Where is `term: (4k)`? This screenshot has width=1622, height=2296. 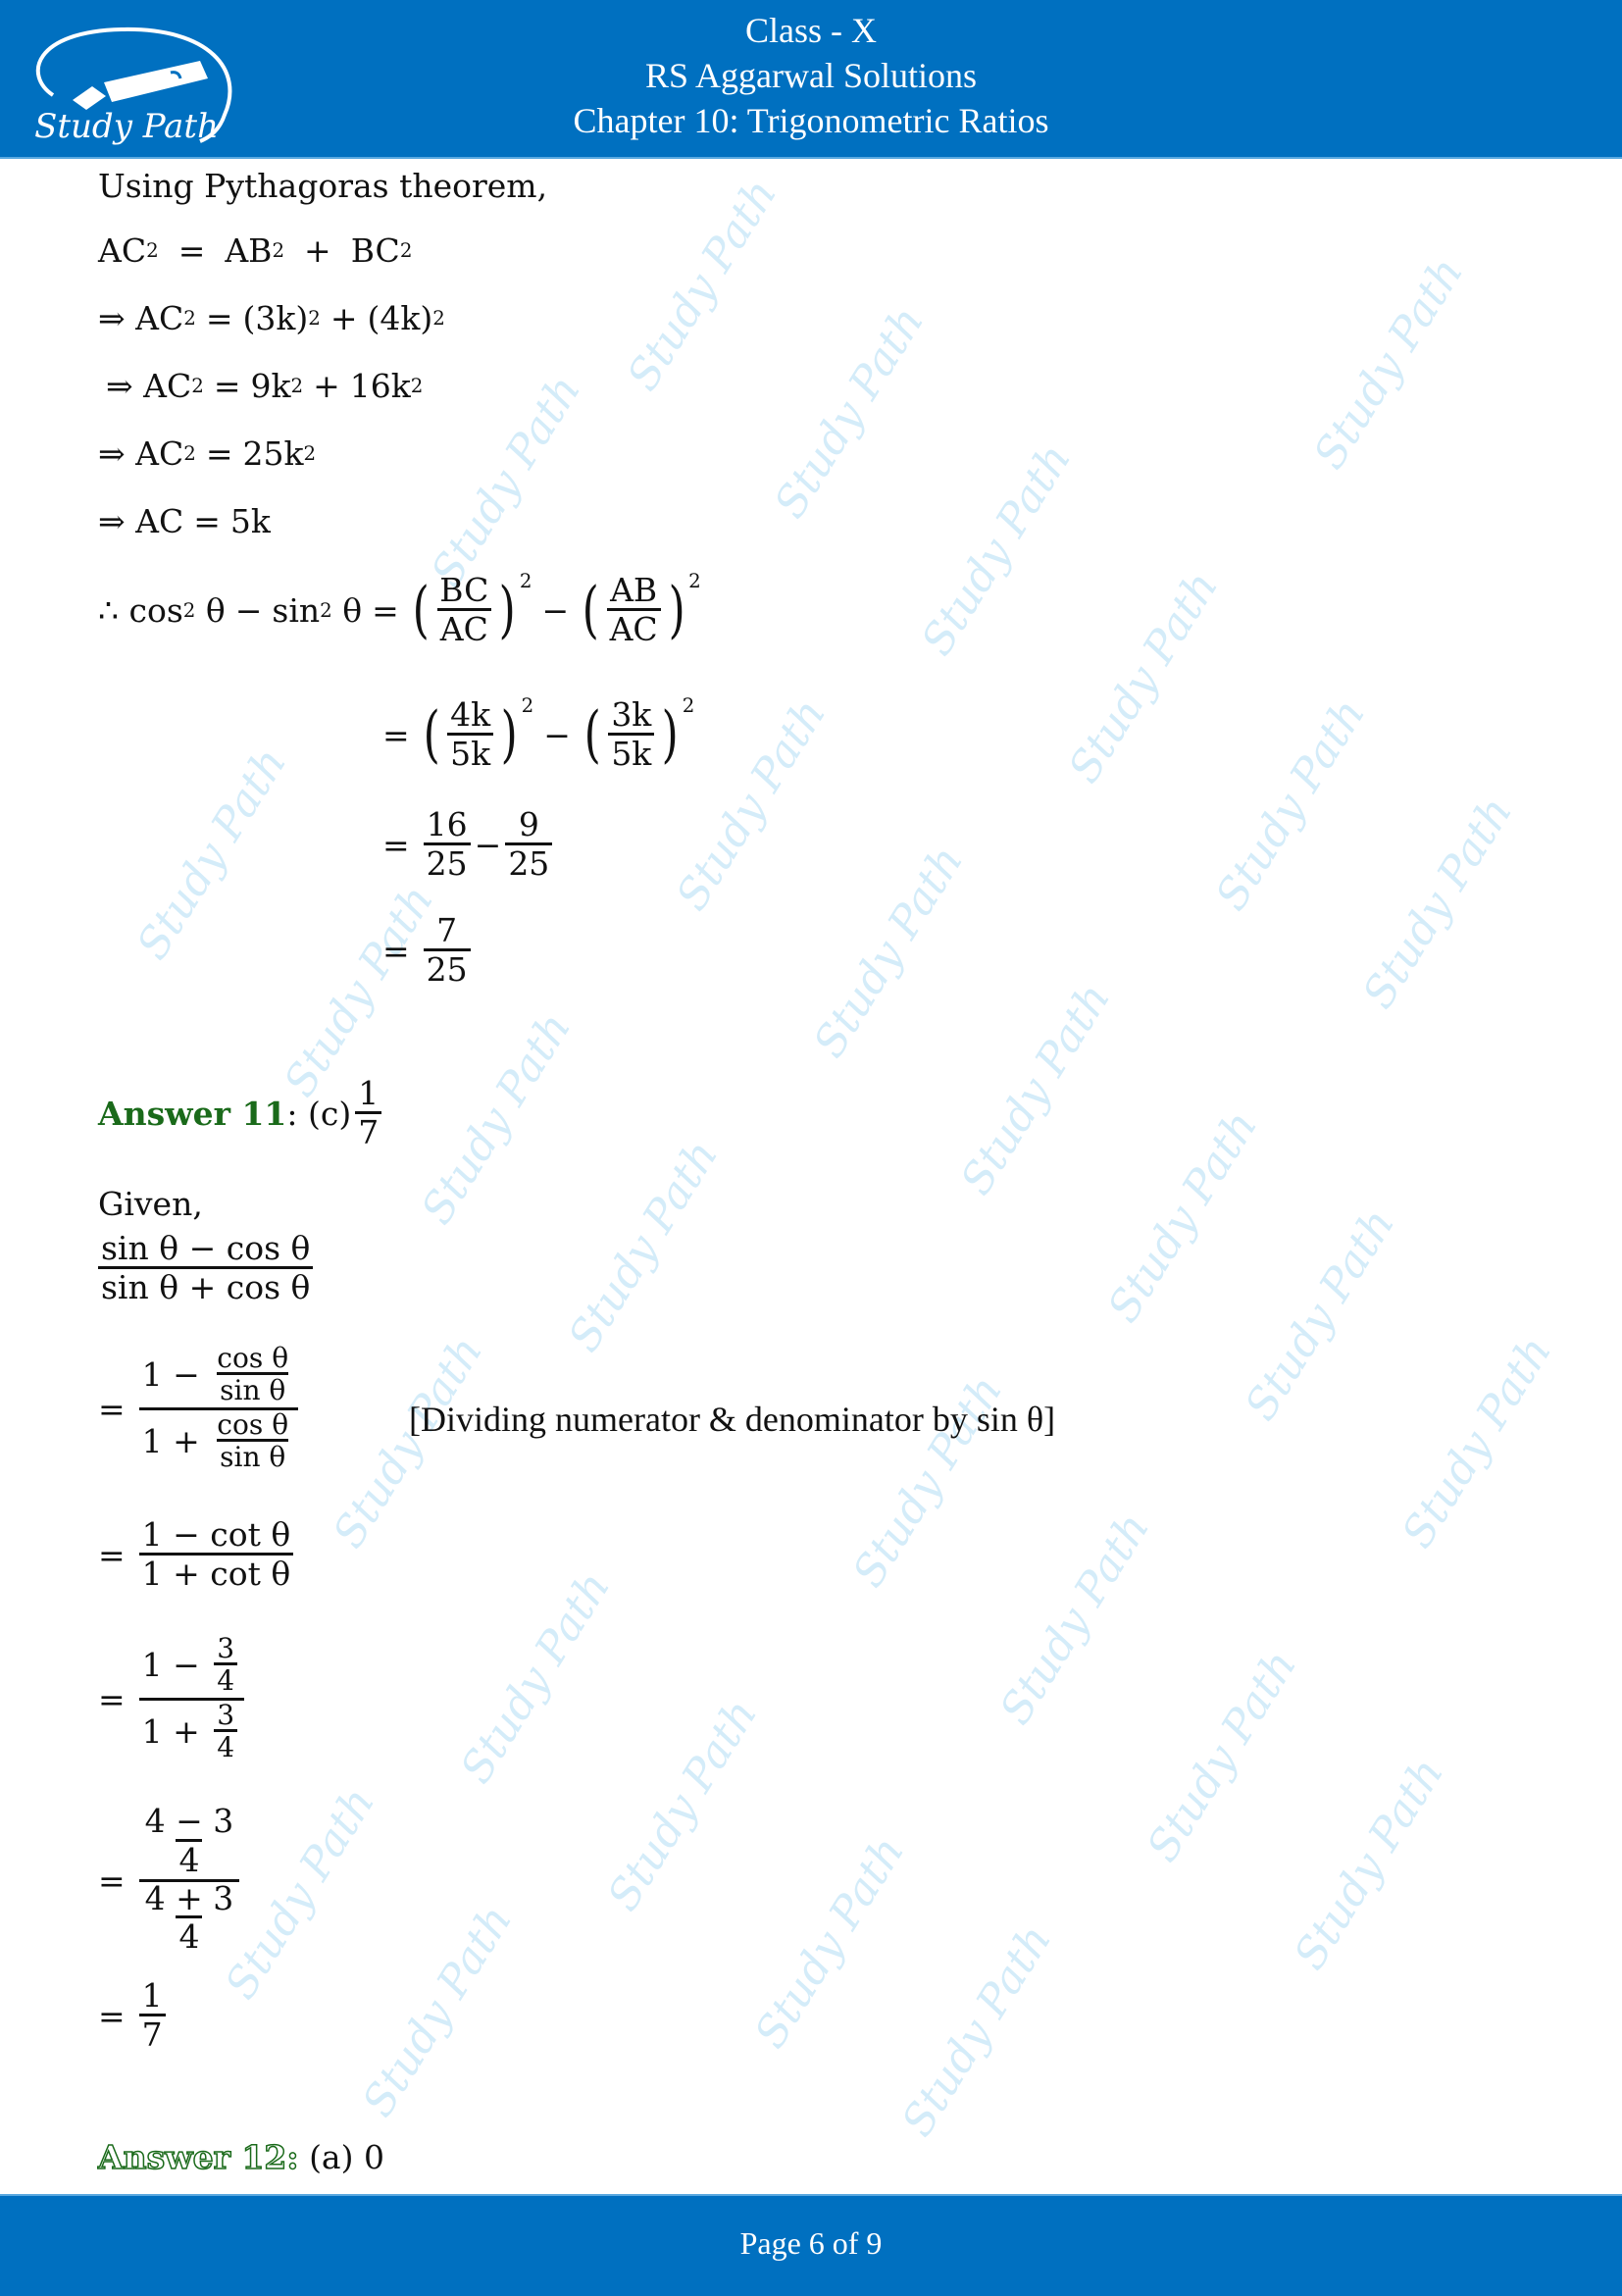
term: (4k) is located at coordinates (400, 318).